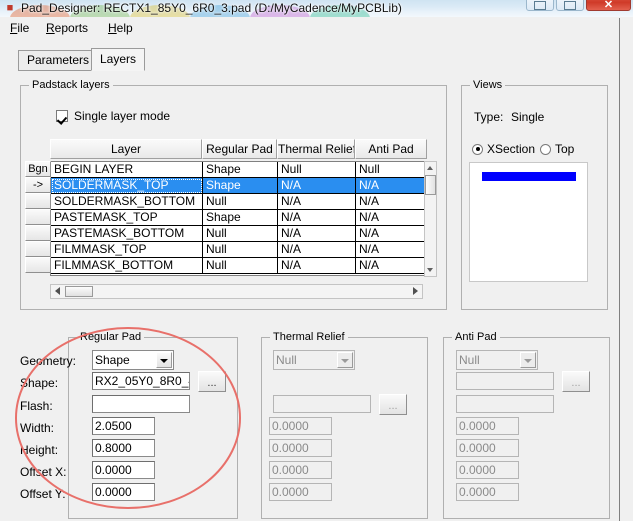 Image resolution: width=633 pixels, height=521 pixels. What do you see at coordinates (236, 291) in the screenshot?
I see `layers-horizontal-scrollbar` at bounding box center [236, 291].